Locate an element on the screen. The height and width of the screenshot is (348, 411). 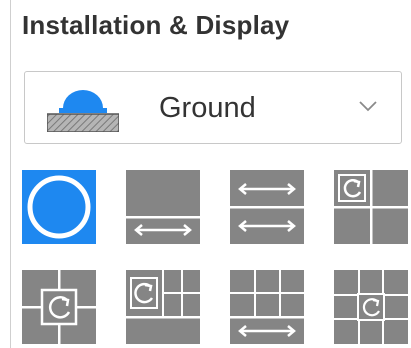
panorama-1-icon is located at coordinates (163, 207).